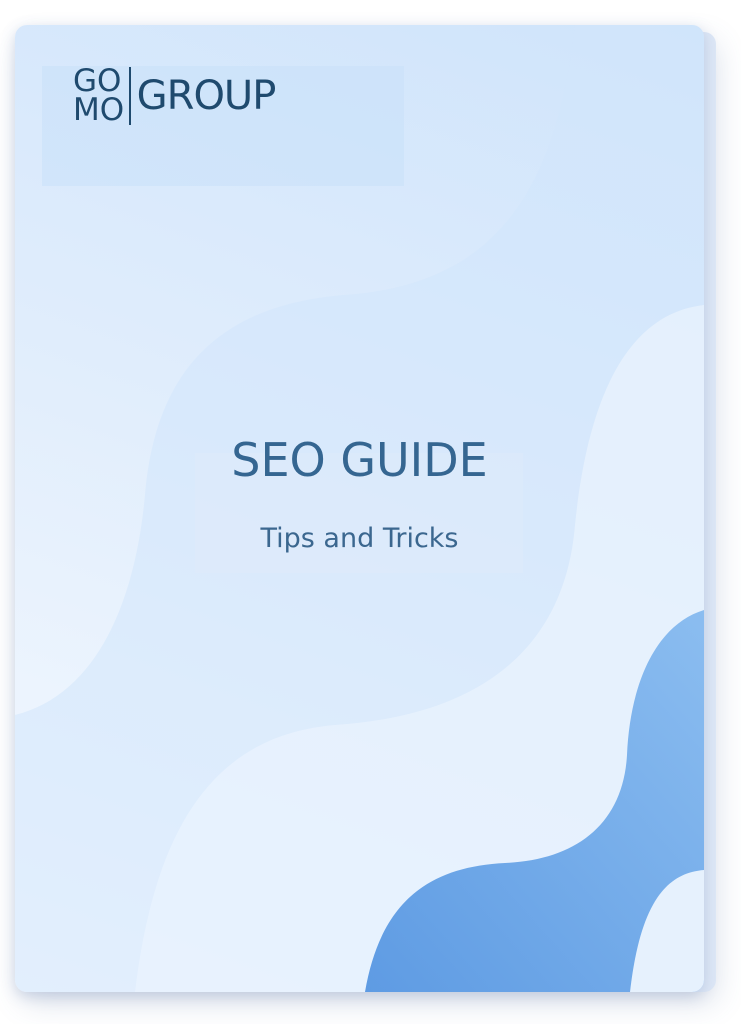  I want to click on cover-subtitle: Tips and Tricks, so click(359, 538).